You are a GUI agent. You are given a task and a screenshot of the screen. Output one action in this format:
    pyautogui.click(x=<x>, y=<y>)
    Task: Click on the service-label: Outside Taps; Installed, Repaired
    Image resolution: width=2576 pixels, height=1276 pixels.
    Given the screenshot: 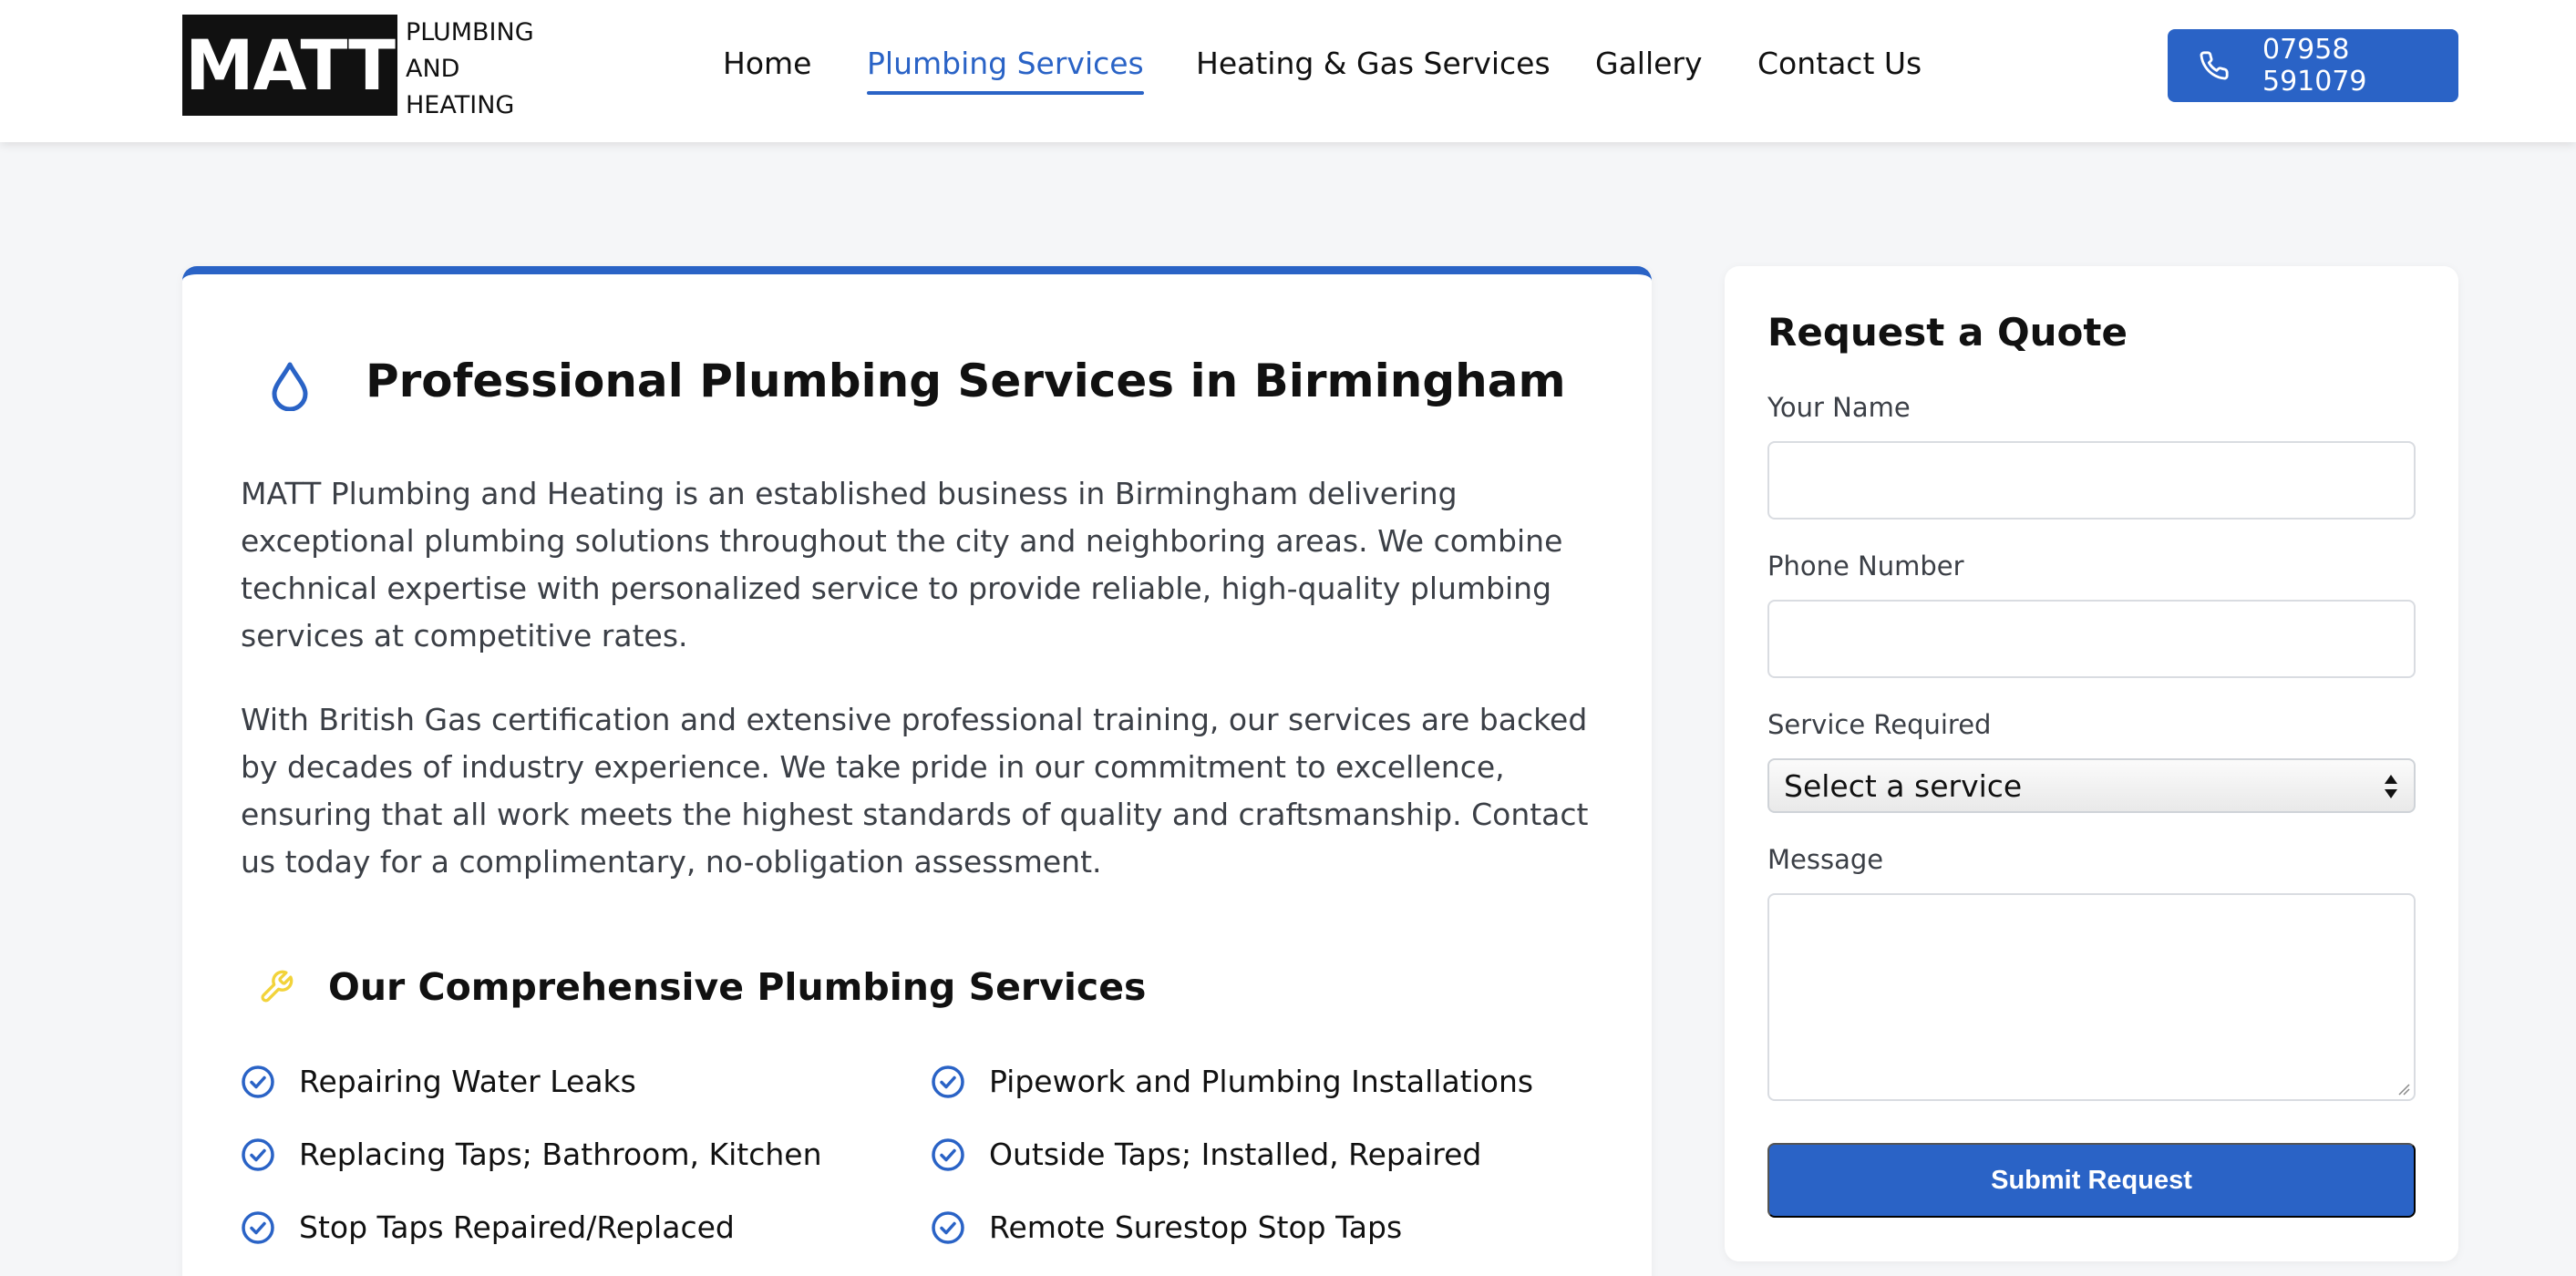 What is the action you would take?
    pyautogui.click(x=1235, y=1154)
    